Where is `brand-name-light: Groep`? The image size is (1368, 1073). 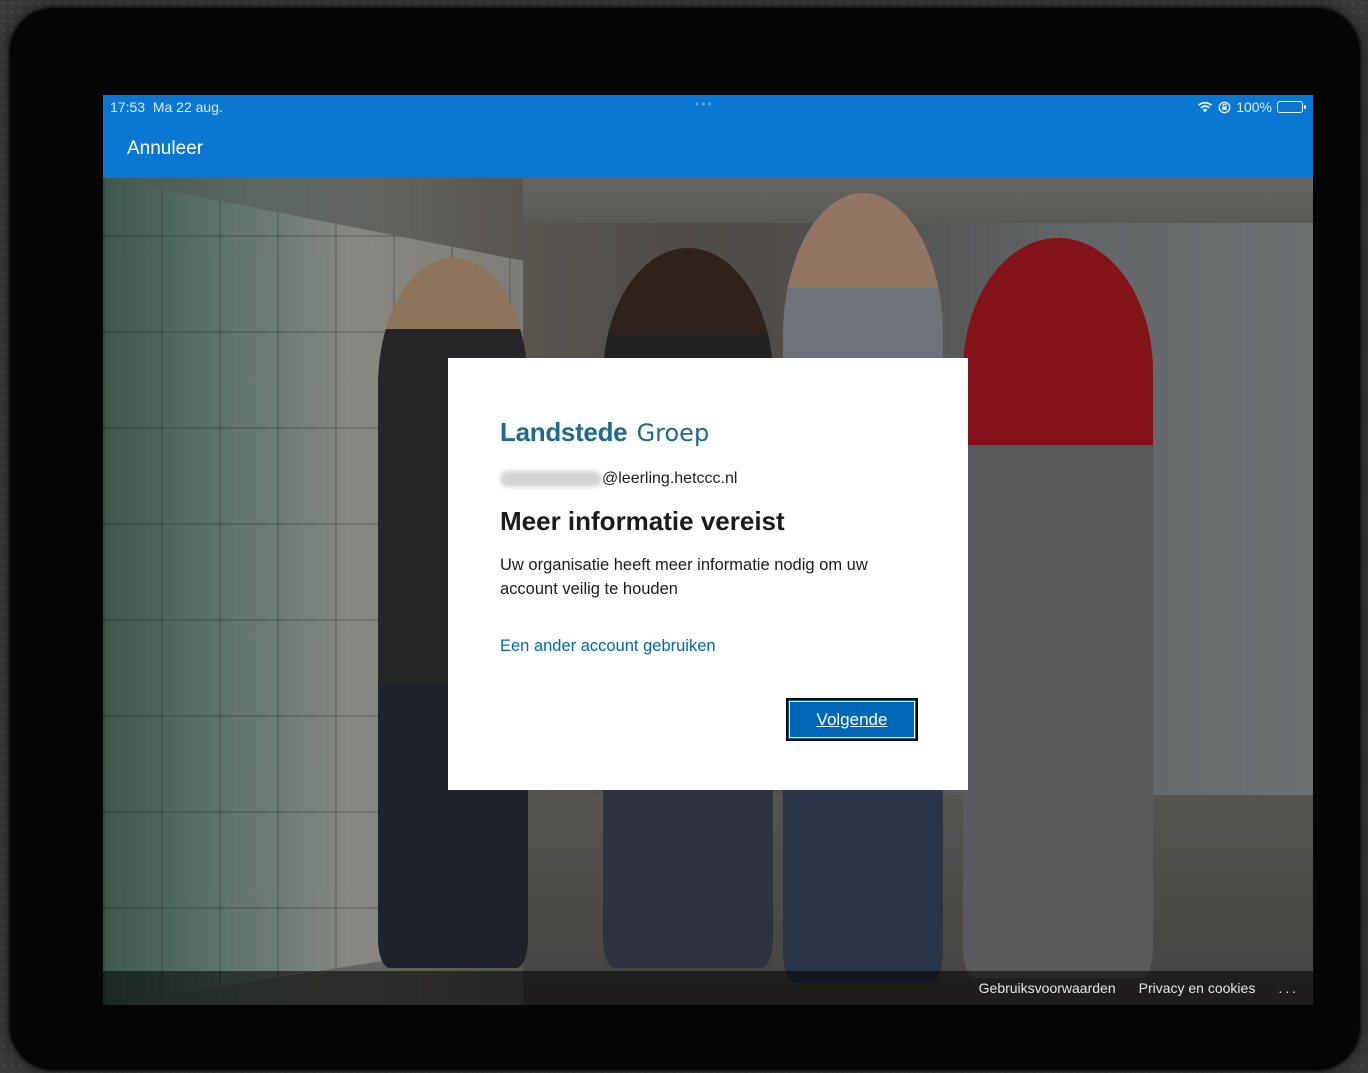 brand-name-light: Groep is located at coordinates (673, 433).